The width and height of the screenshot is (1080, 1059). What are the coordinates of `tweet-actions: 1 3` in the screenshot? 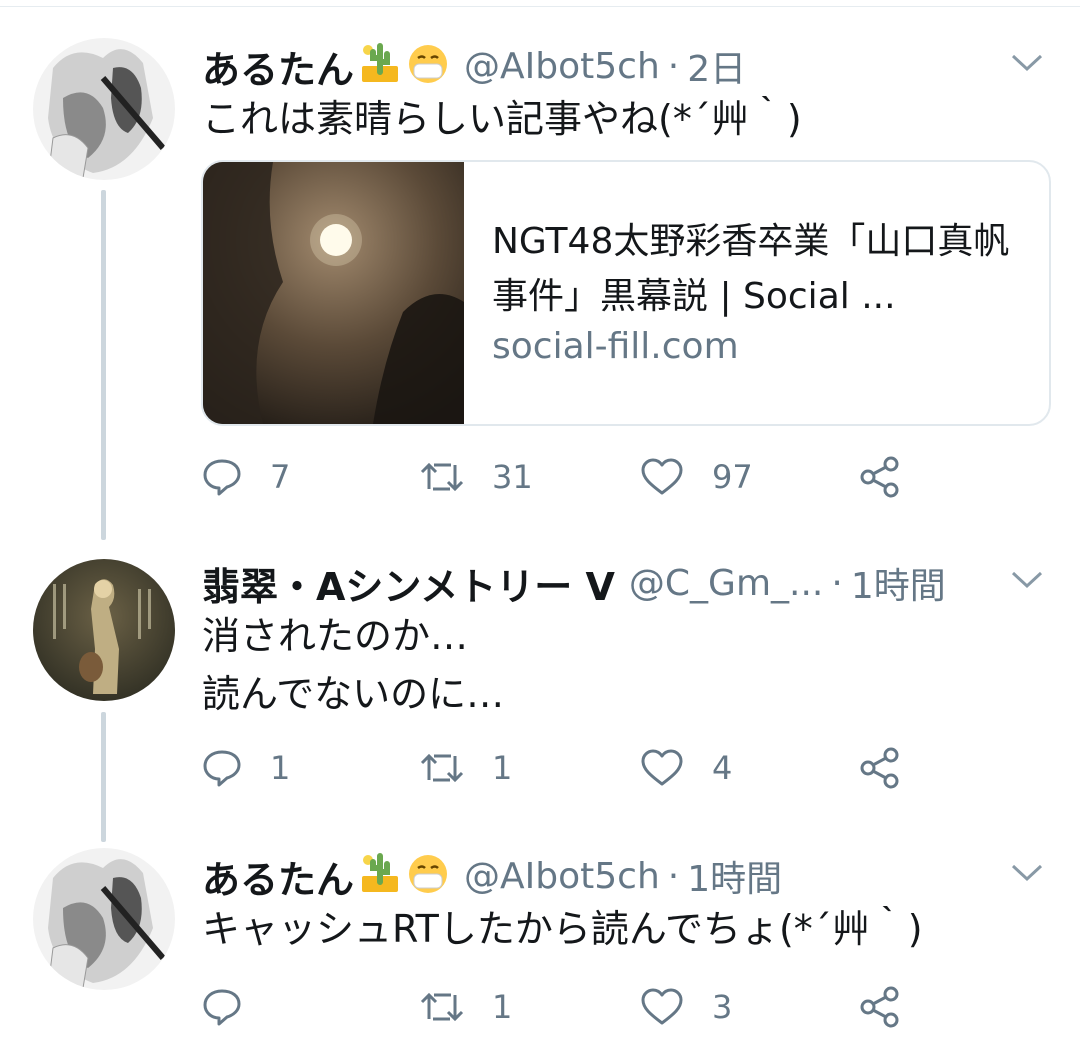 It's located at (562, 1007).